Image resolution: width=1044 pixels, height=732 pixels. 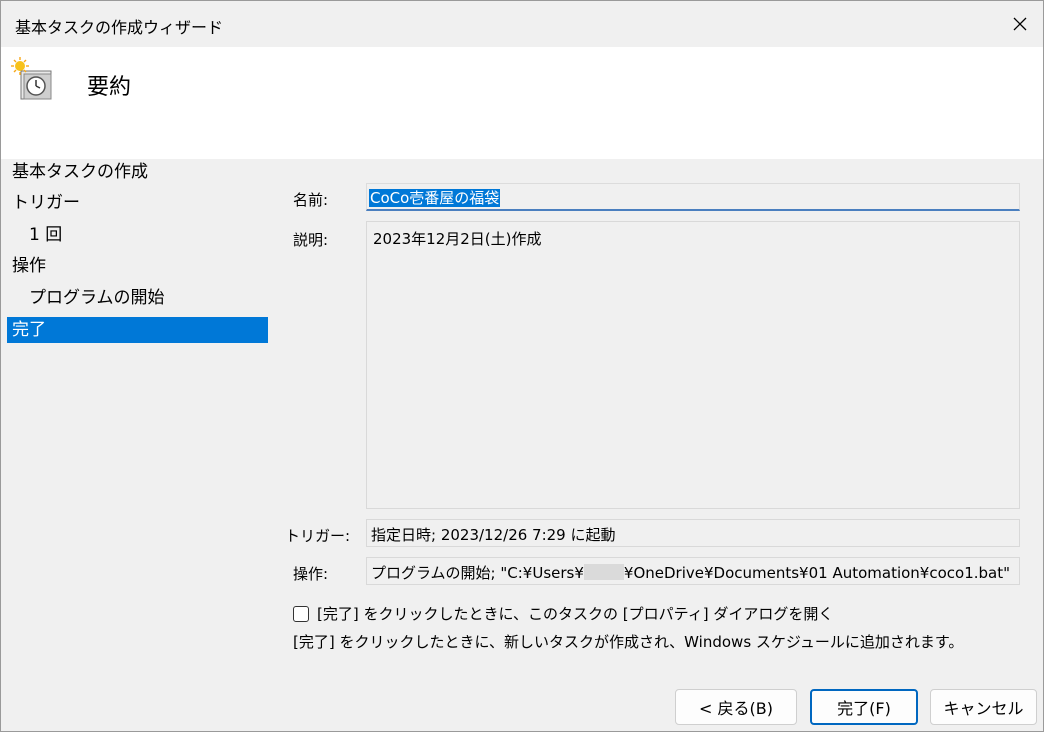 What do you see at coordinates (603, 572) in the screenshot?
I see `redacted-username` at bounding box center [603, 572].